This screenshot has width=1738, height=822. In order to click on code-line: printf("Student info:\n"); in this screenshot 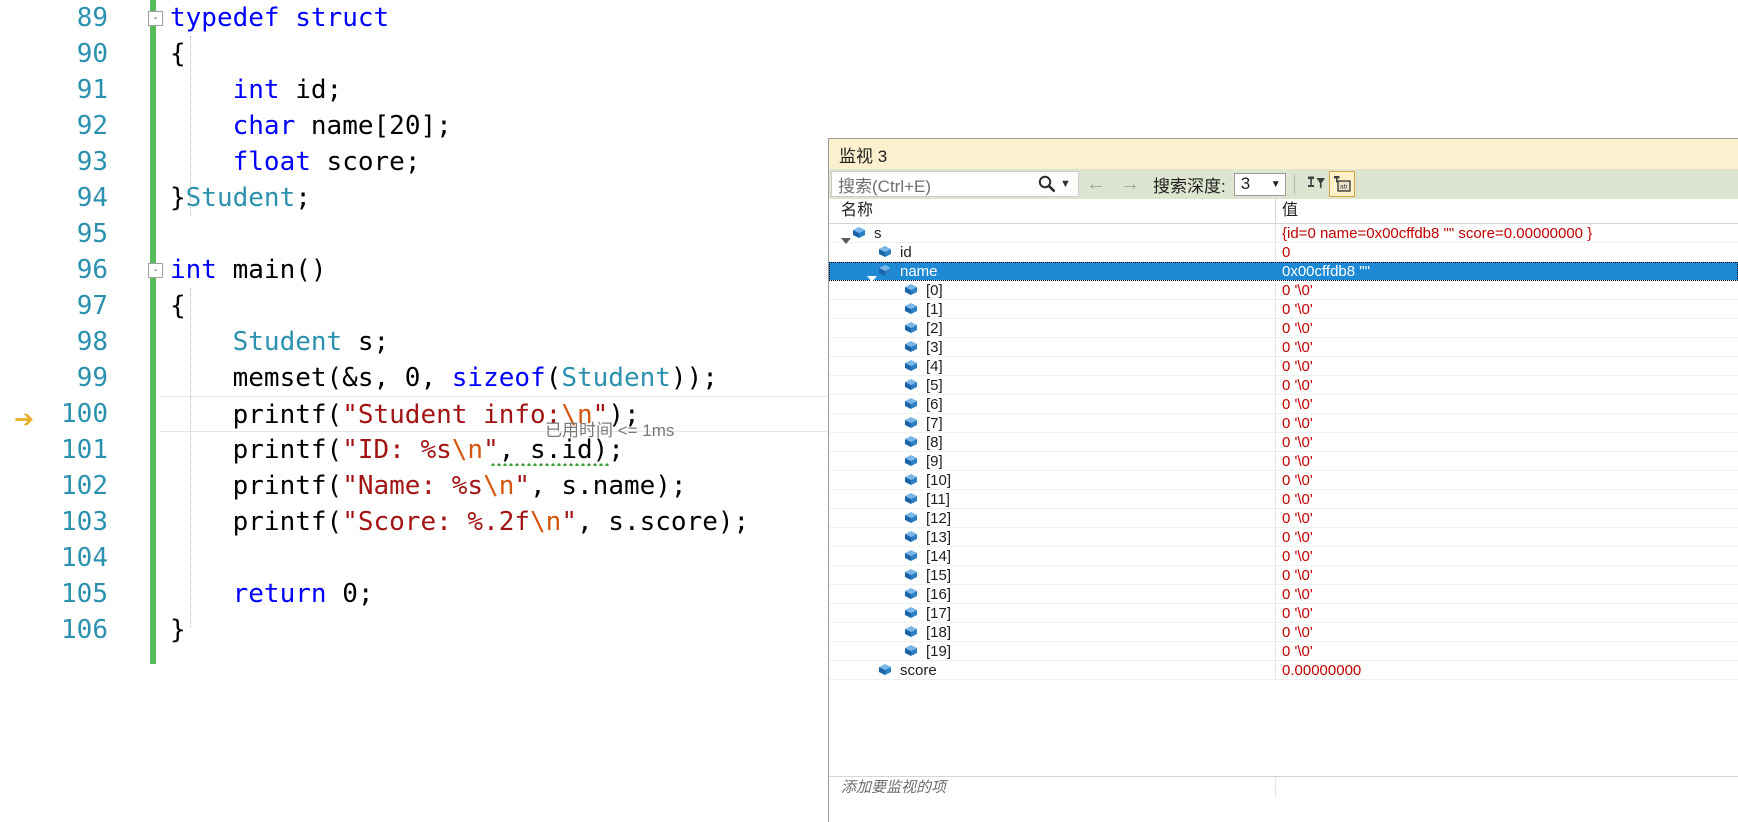, I will do `click(495, 414)`.